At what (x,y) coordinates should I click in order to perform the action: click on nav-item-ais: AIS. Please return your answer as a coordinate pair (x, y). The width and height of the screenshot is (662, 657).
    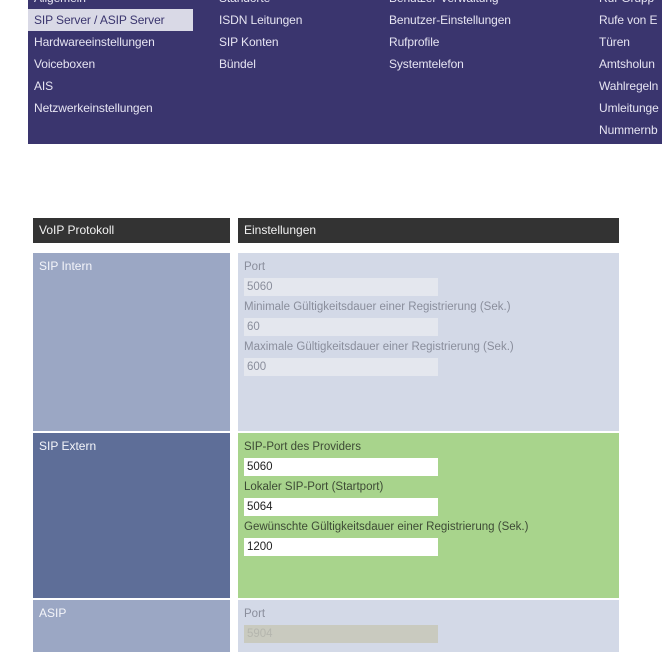
    Looking at the image, I should click on (110, 86).